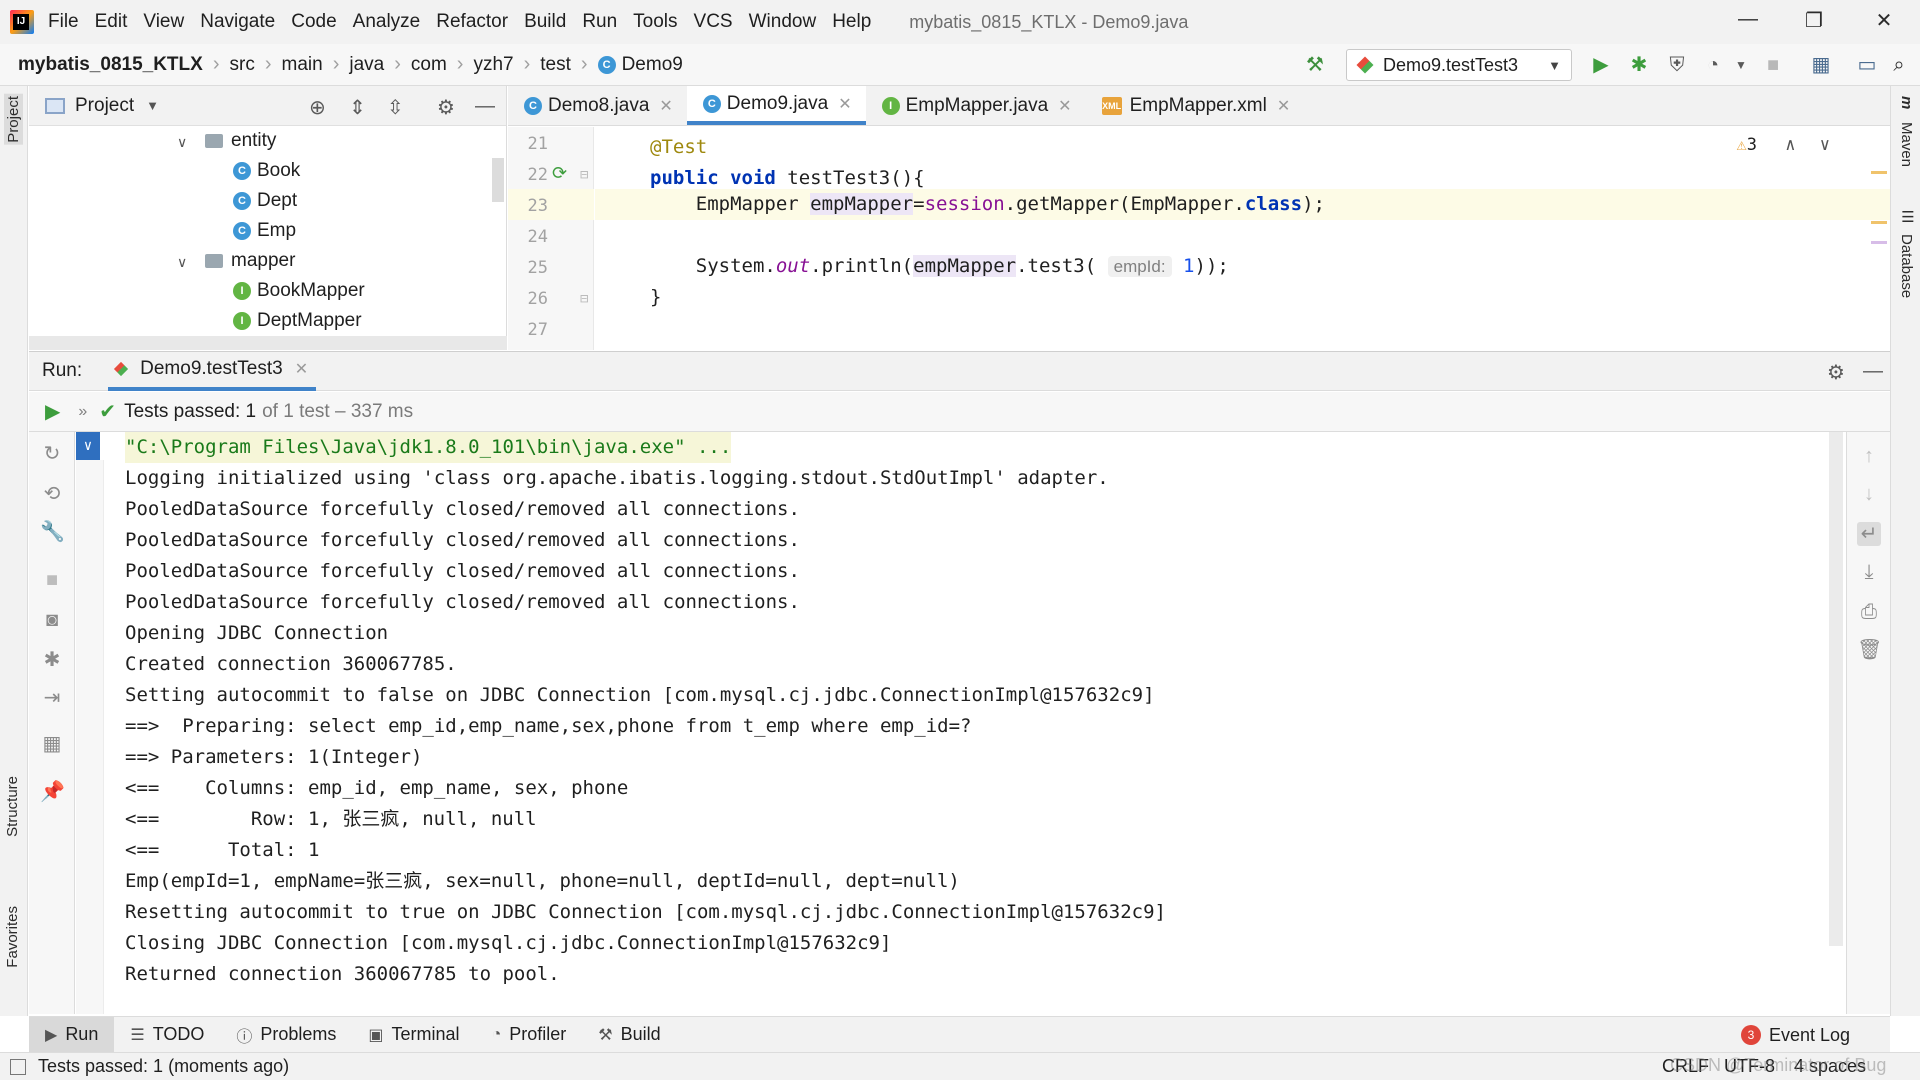  Describe the element at coordinates (1713, 65) in the screenshot. I see `profile-icon: ◔` at that location.